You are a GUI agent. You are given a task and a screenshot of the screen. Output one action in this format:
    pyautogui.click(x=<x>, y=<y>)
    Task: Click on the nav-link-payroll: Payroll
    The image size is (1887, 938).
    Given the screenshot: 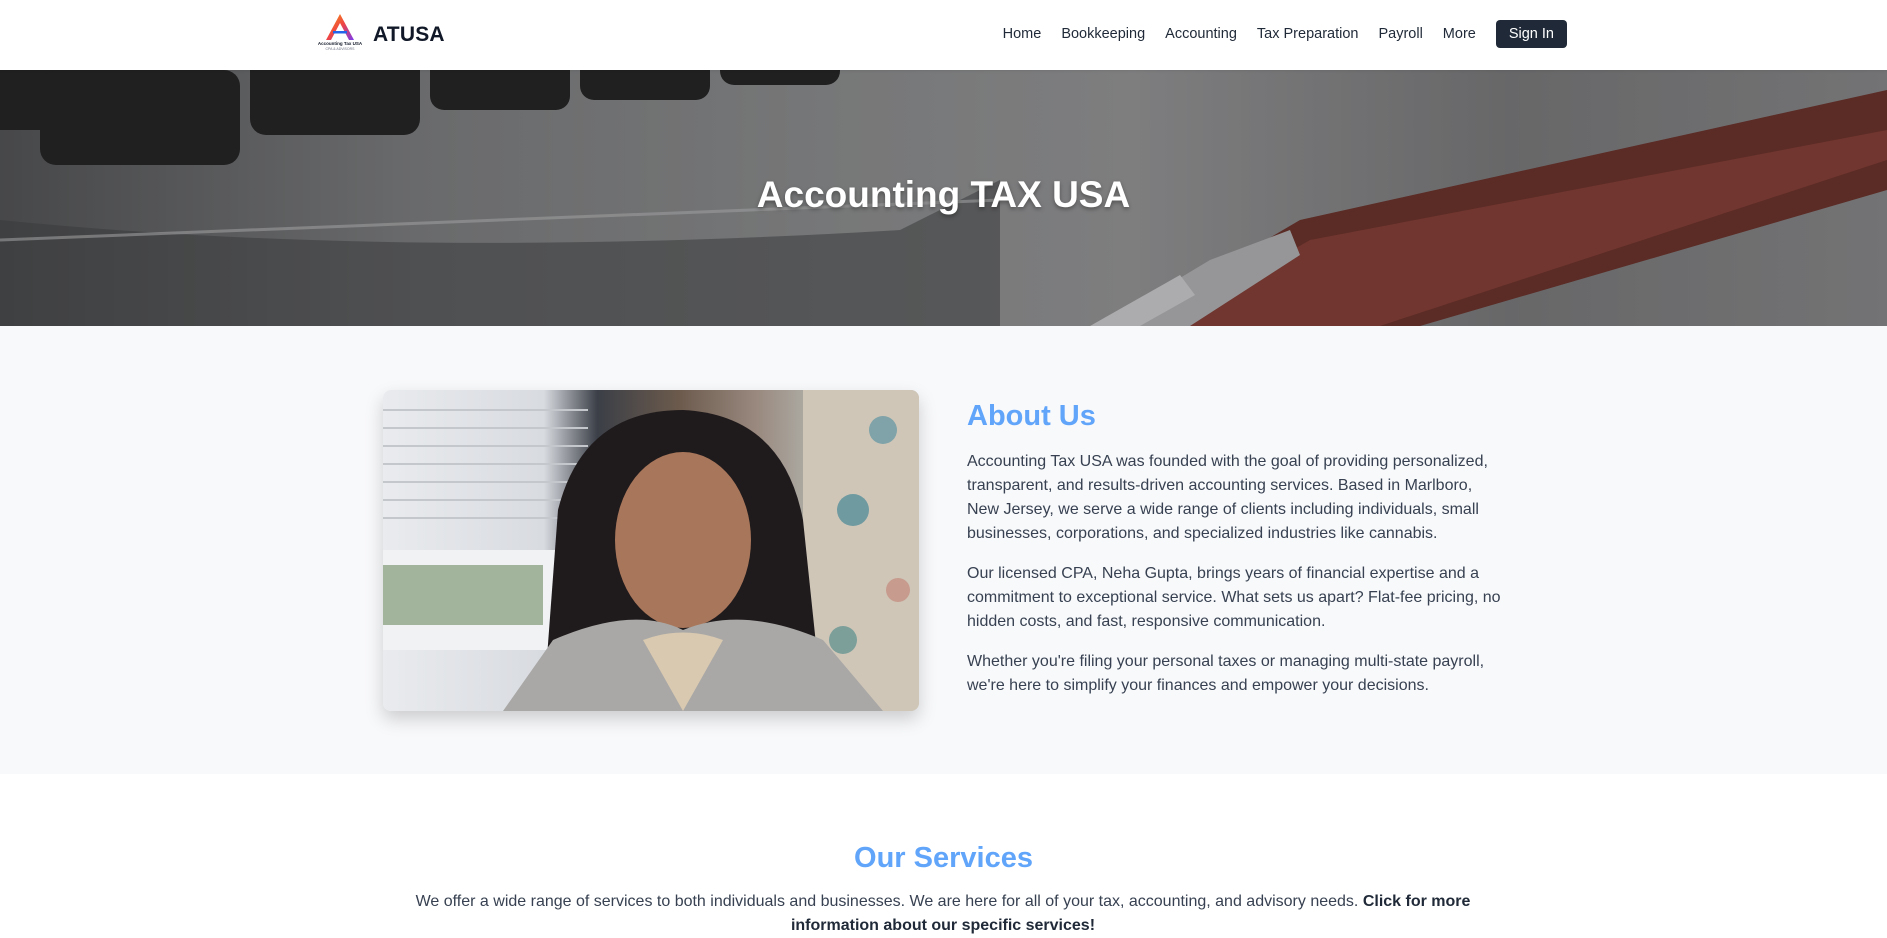 What is the action you would take?
    pyautogui.click(x=1400, y=34)
    